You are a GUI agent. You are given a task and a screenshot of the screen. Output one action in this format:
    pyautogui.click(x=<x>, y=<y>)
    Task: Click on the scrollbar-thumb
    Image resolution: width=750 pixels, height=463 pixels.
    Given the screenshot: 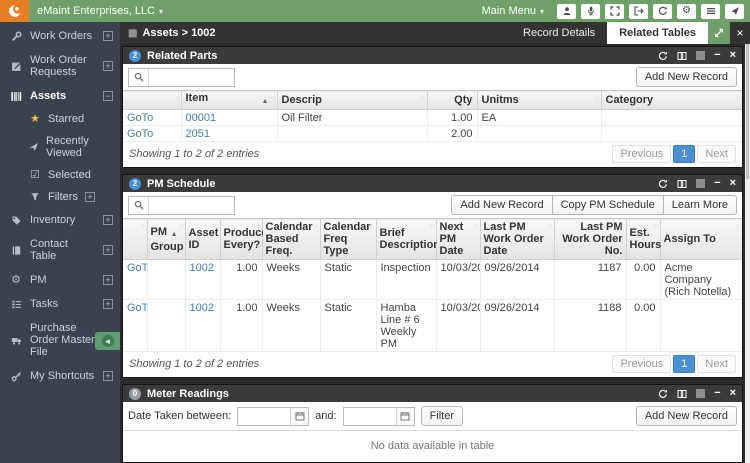 What is the action you would take?
    pyautogui.click(x=747, y=111)
    